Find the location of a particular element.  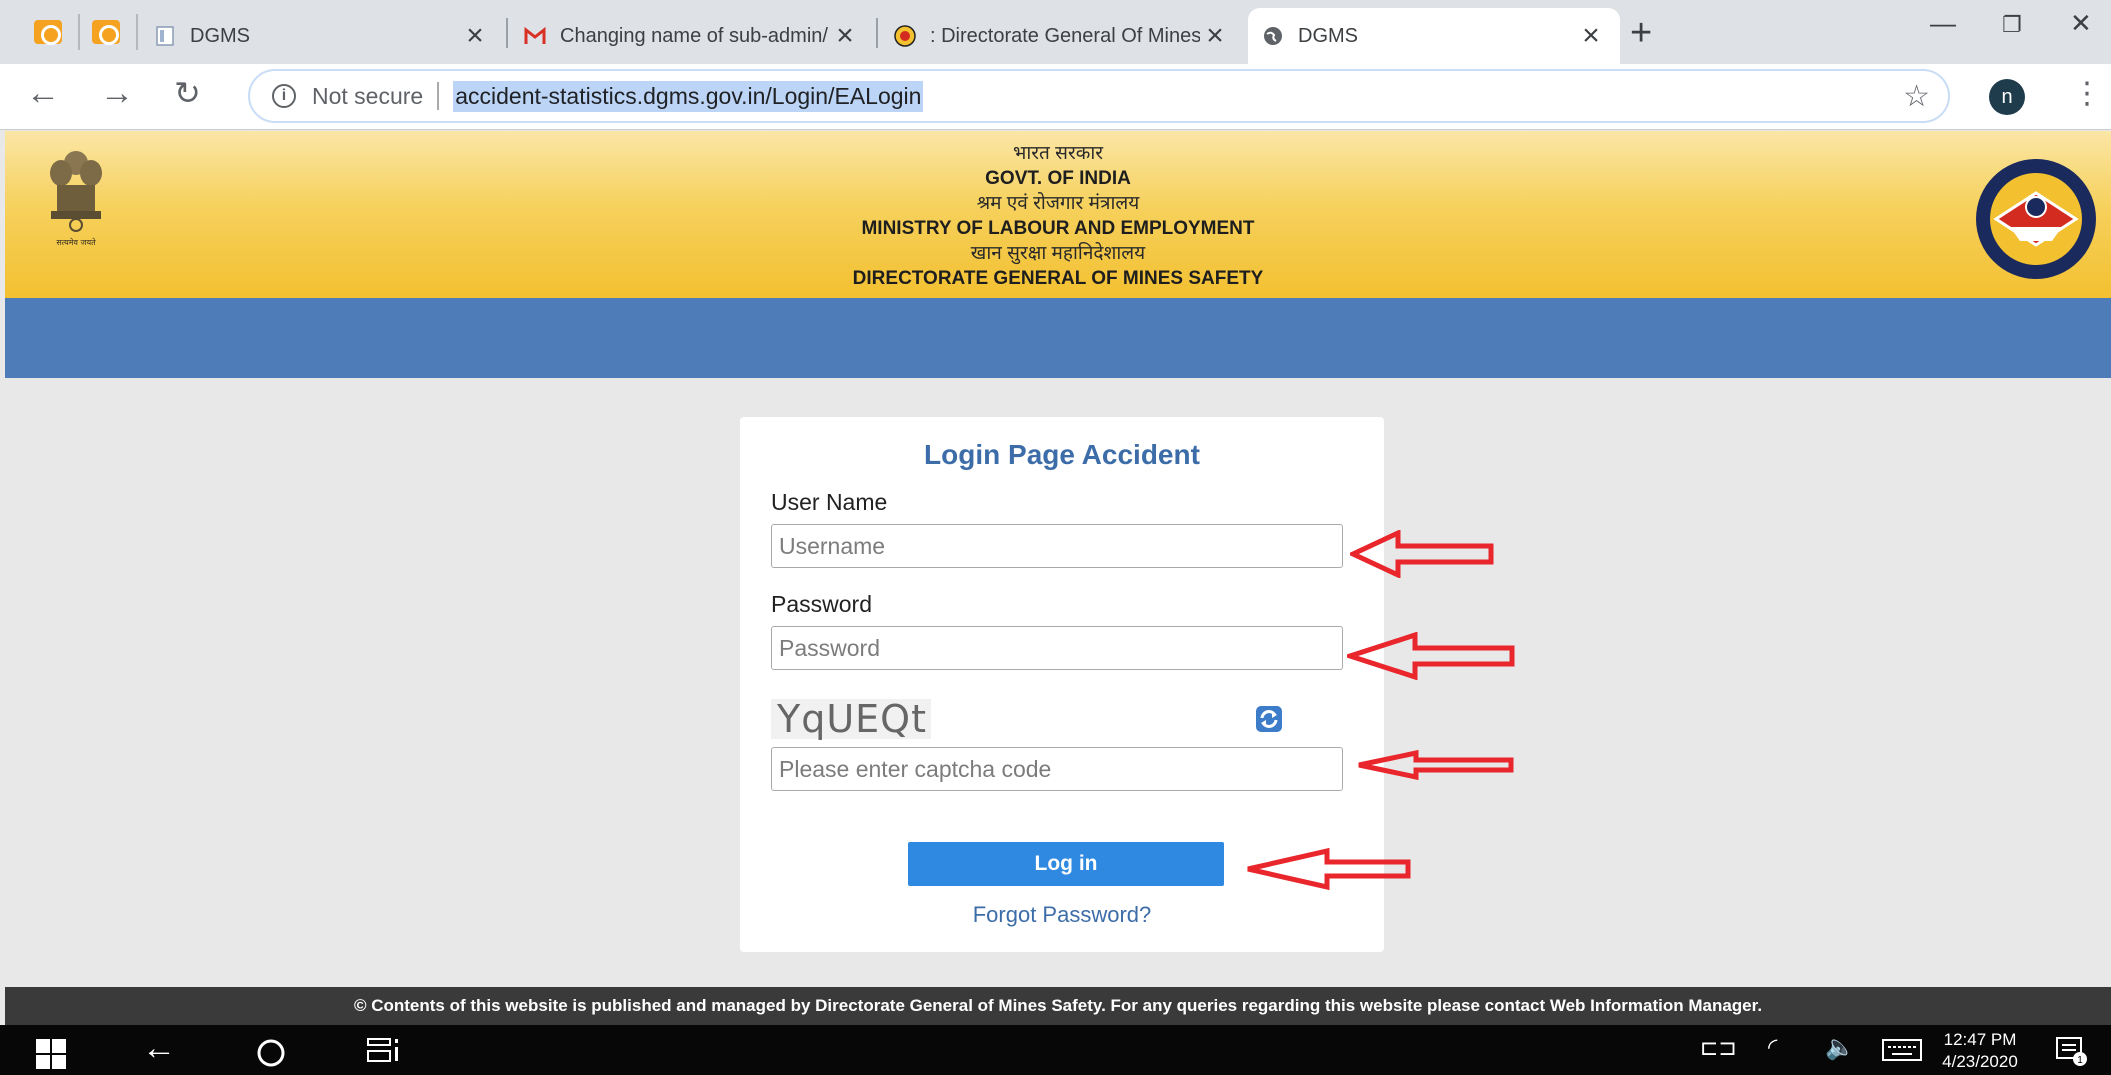

tab-dgms-1: DGMS × is located at coordinates (322, 36).